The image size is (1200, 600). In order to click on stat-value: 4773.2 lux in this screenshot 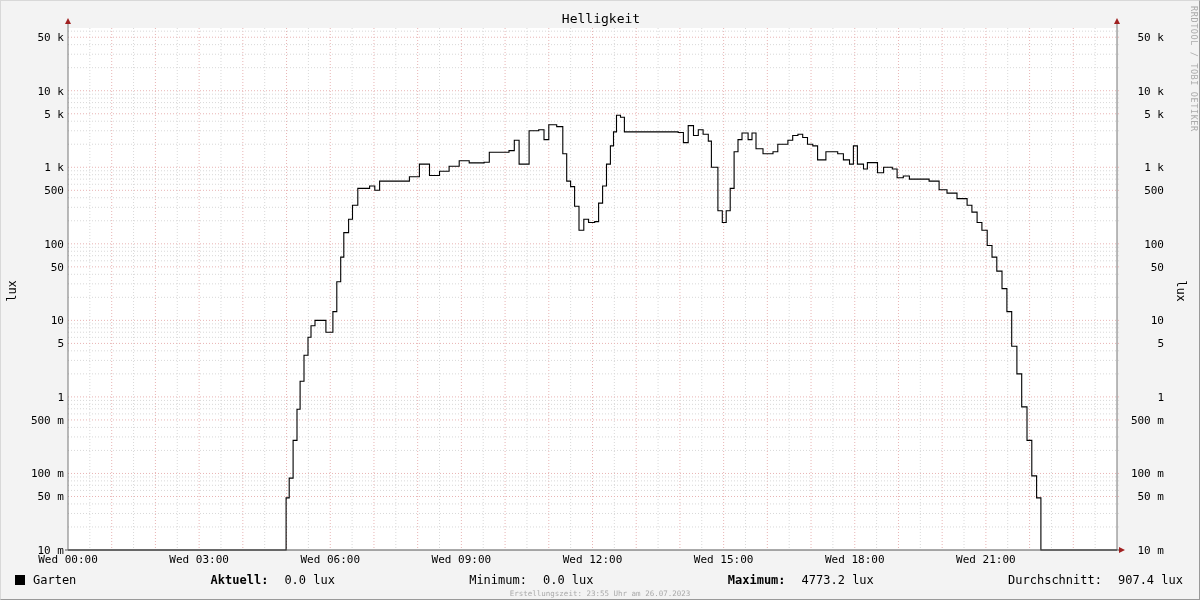, I will do `click(837, 580)`.